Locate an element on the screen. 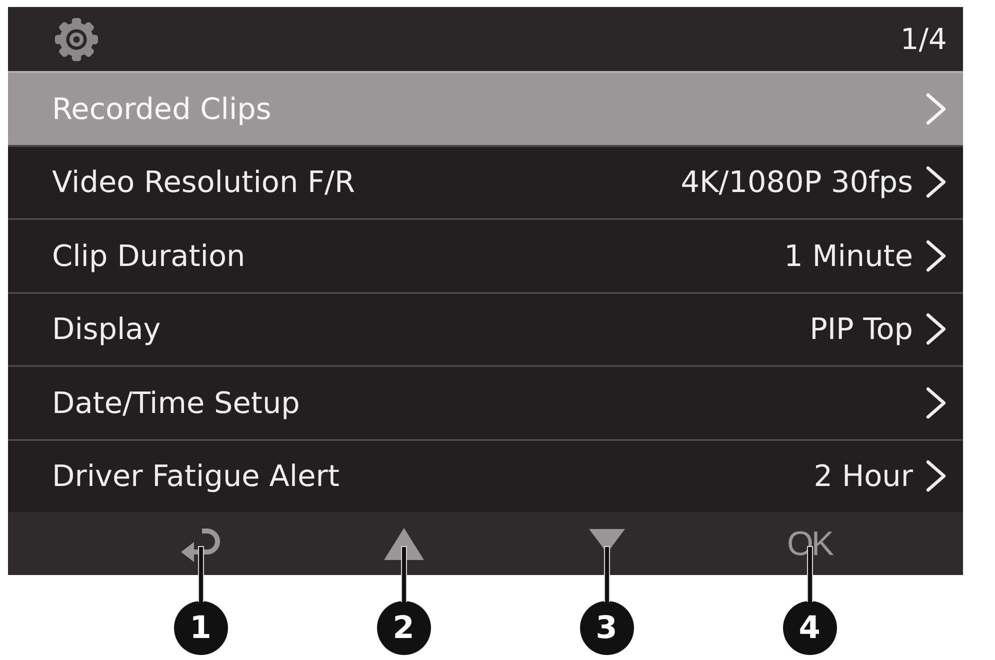 This screenshot has height=660, width=995. menu-label: Date/Time Setup is located at coordinates (176, 402).